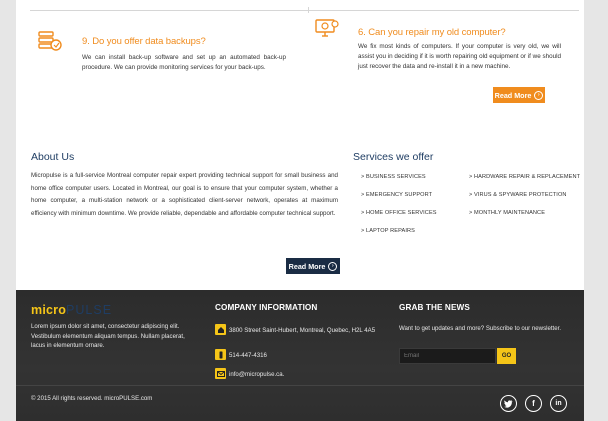 Image resolution: width=608 pixels, height=421 pixels. Describe the element at coordinates (393, 177) in the screenshot. I see `service-link: > BUSINESS SERVICES` at that location.